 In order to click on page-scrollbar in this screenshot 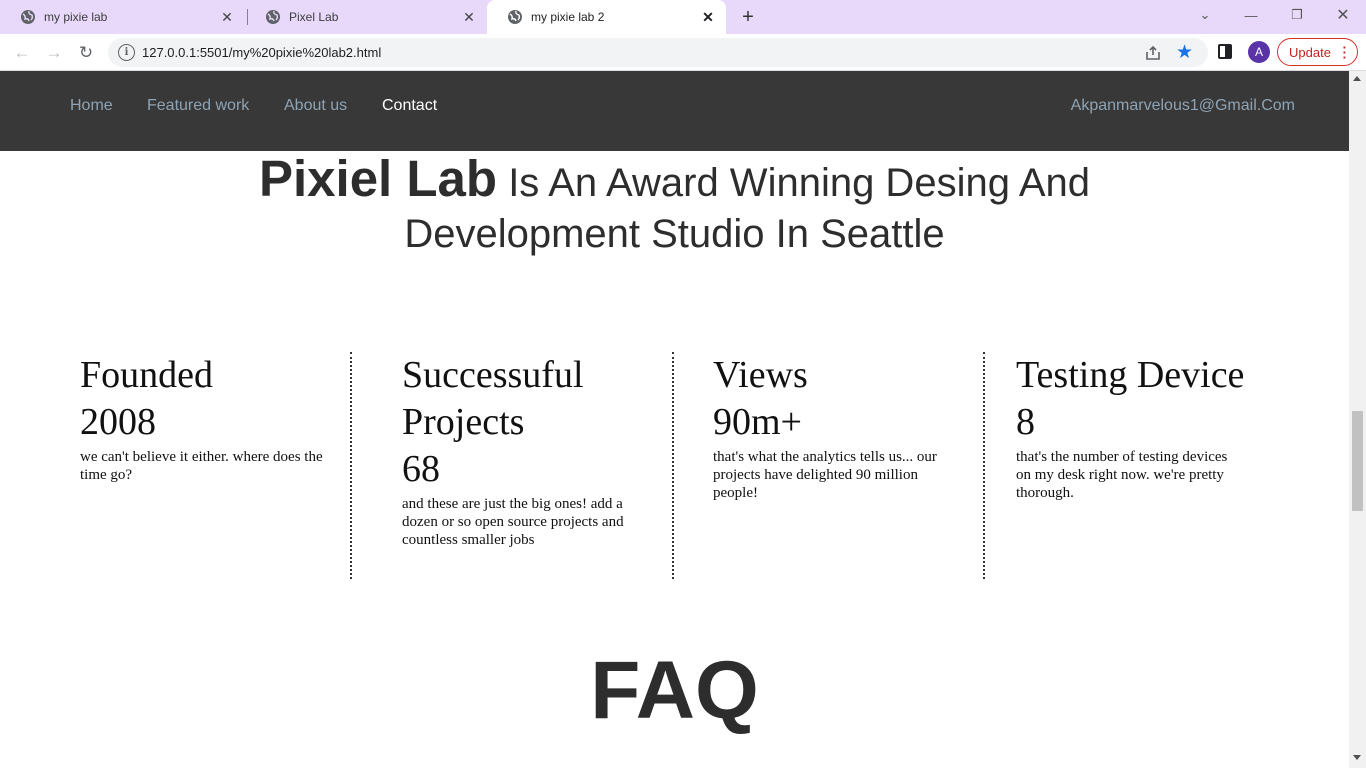, I will do `click(1357, 419)`.